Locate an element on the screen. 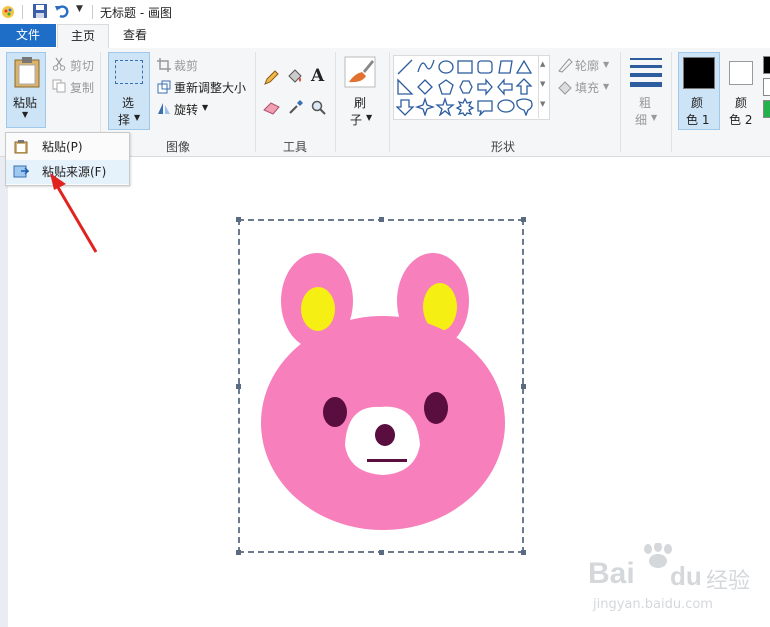 This screenshot has width=770, height=627. fill-bucket-icon is located at coordinates (295, 77).